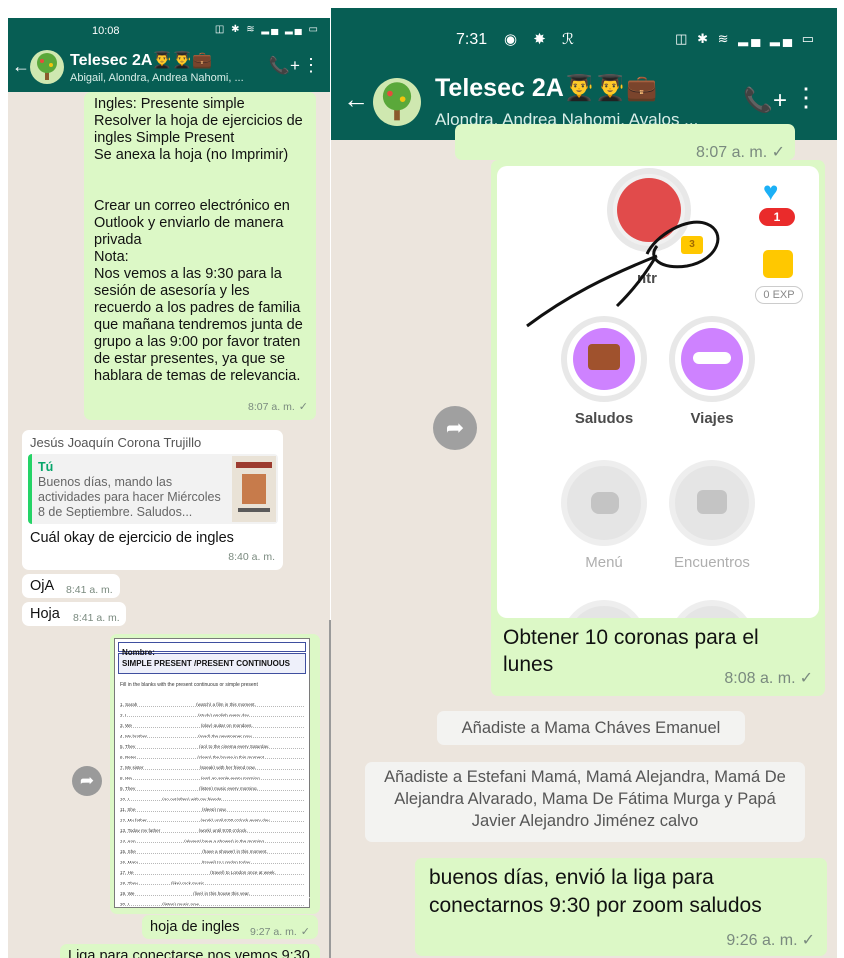 The width and height of the screenshot is (844, 958). I want to click on hand-drawn-scribble, so click(623, 274).